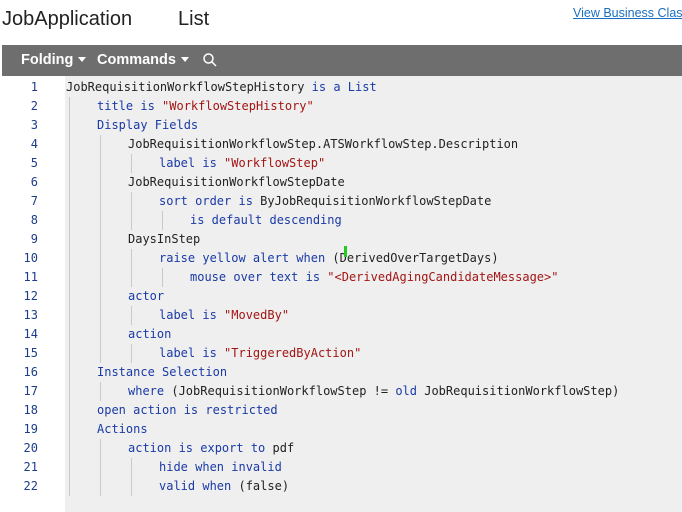 Image resolution: width=682 pixels, height=512 pixels. What do you see at coordinates (238, 106) in the screenshot?
I see `code-string: "WorkflowStepHistory"` at bounding box center [238, 106].